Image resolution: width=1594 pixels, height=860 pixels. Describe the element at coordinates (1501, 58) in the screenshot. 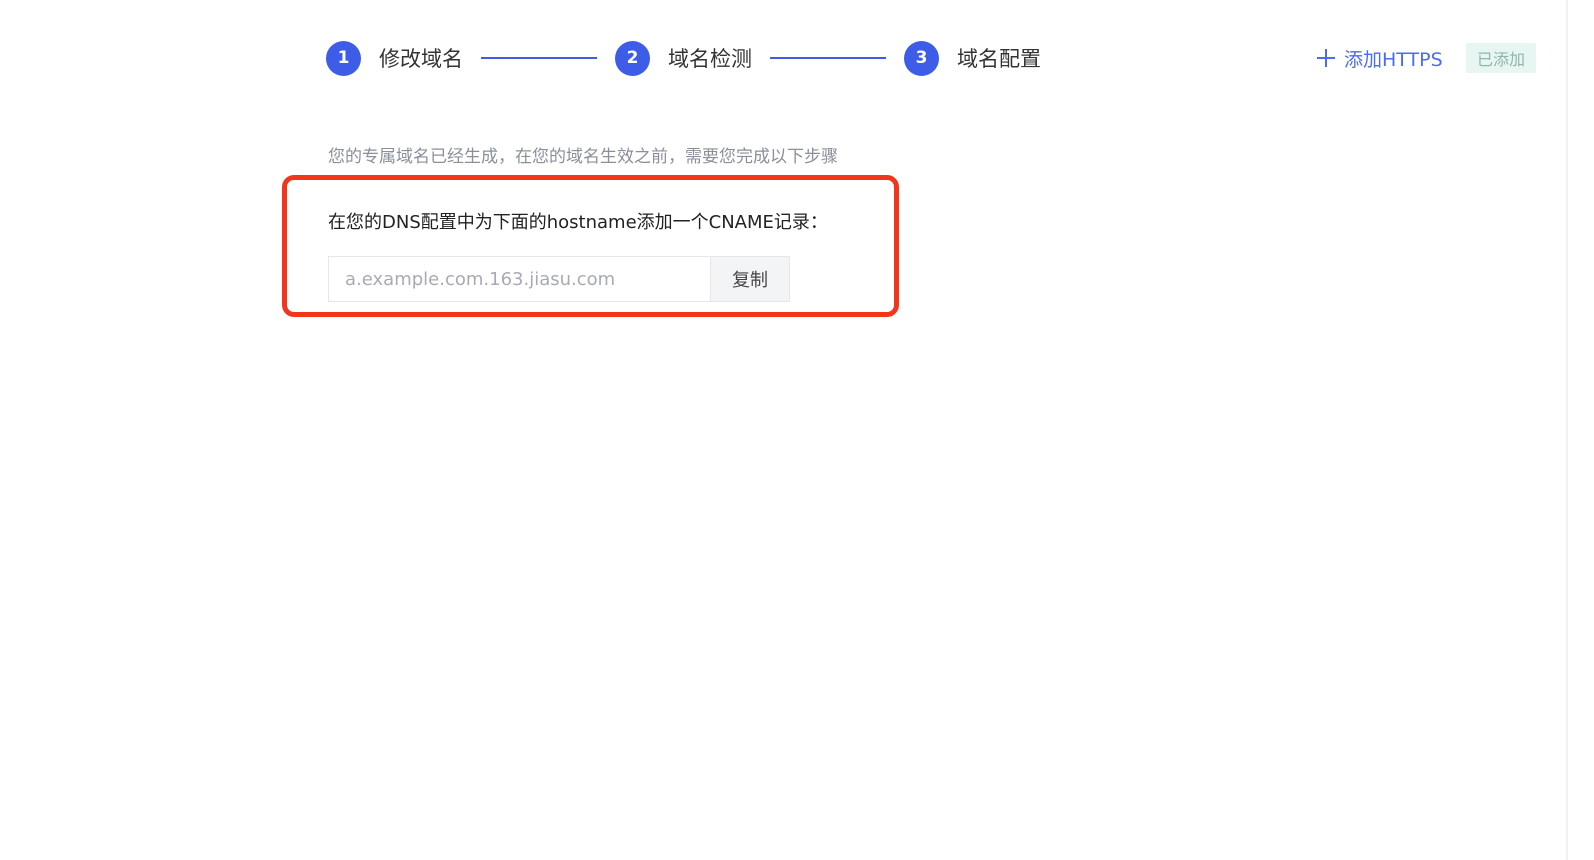

I see `added-status-badge: 已添加` at that location.